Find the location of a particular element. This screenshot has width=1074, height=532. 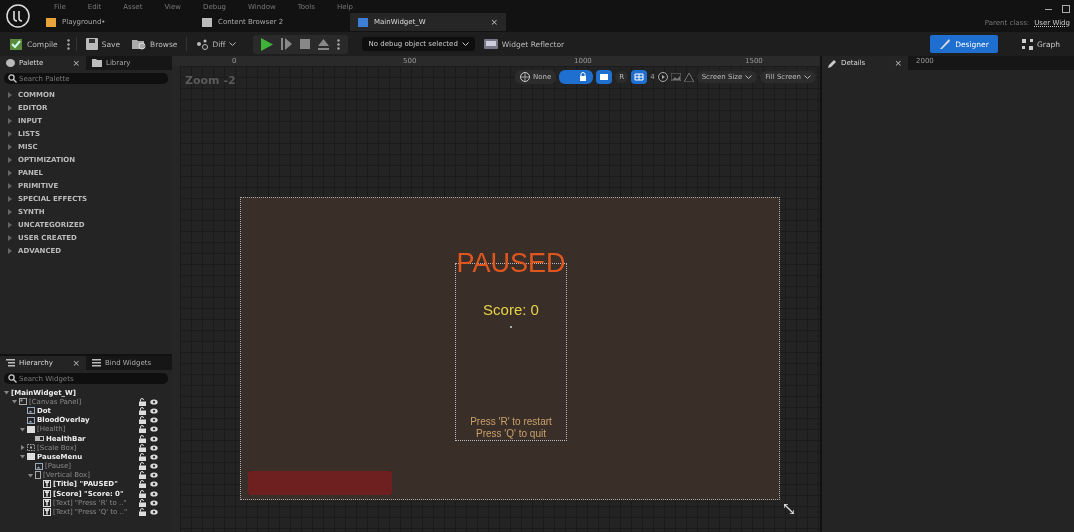

palette-icon is located at coordinates (10, 63).